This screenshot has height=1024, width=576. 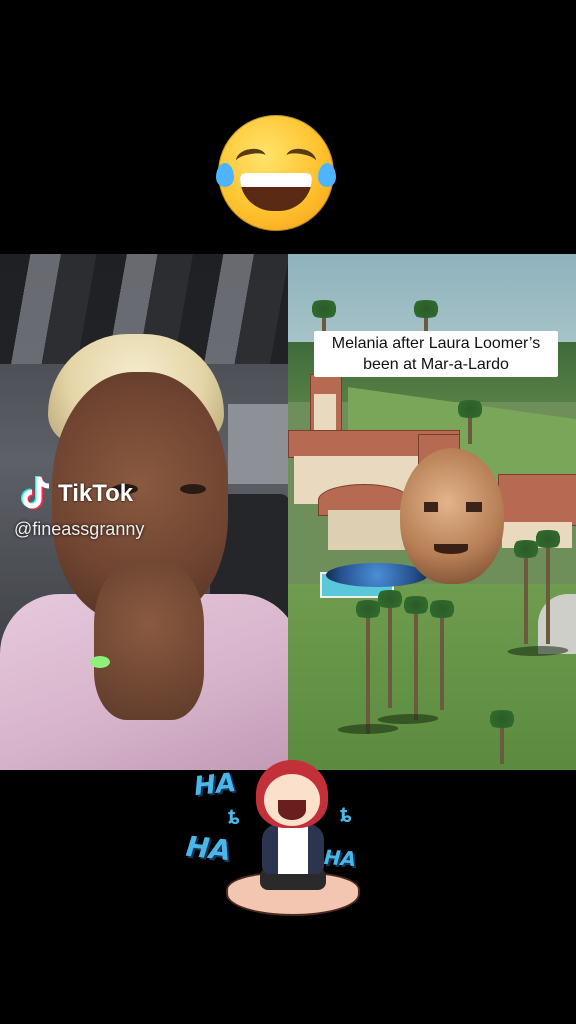 What do you see at coordinates (293, 849) in the screenshot?
I see `chibi-shirt` at bounding box center [293, 849].